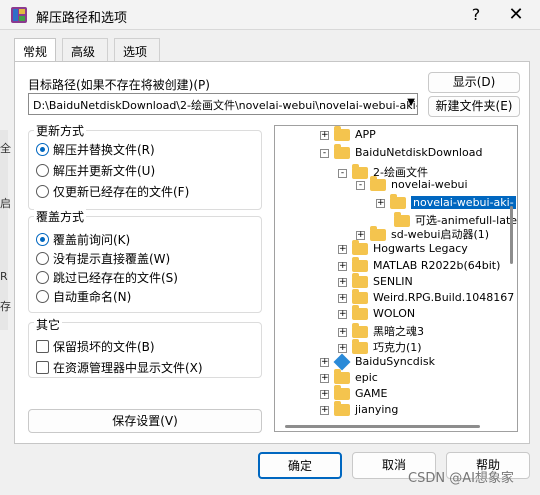 The height and width of the screenshot is (495, 540). I want to click on help-title-button: ?, so click(476, 15).